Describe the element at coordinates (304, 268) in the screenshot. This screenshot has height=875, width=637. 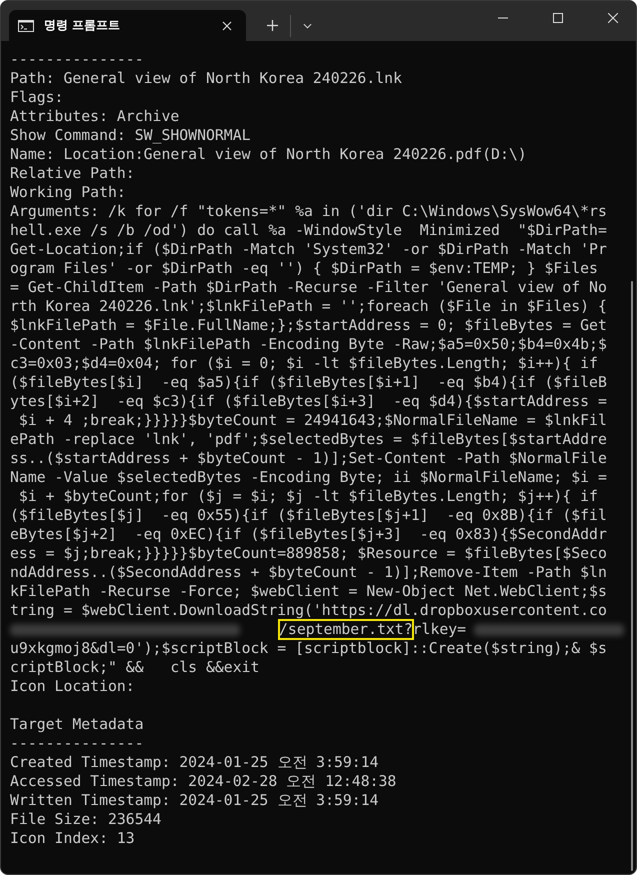
I see `terminal-line: ogram Files' -or $DirPath -eq '') { $DirPath = $env:TEMP; } $Files` at that location.